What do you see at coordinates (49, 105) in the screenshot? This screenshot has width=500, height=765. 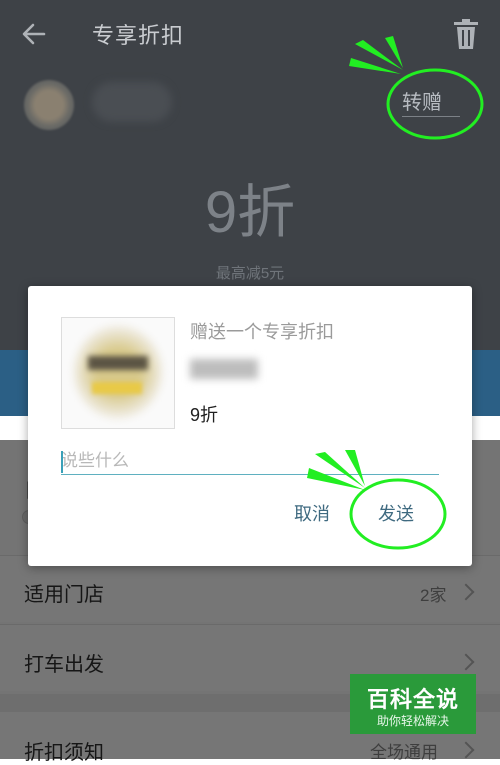 I see `shop-logo` at bounding box center [49, 105].